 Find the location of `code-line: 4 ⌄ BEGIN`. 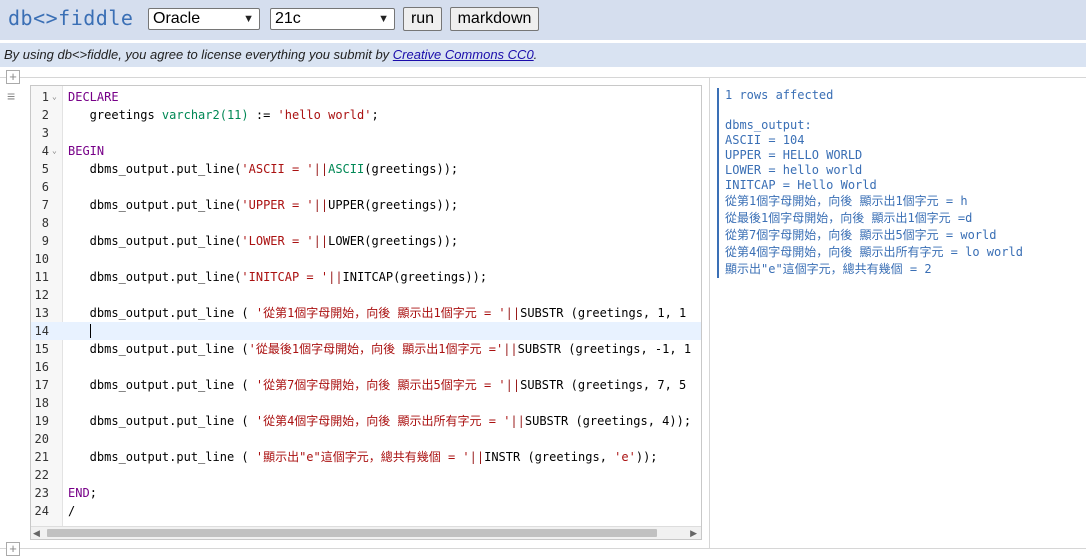

code-line: 4 ⌄ BEGIN is located at coordinates (366, 151).